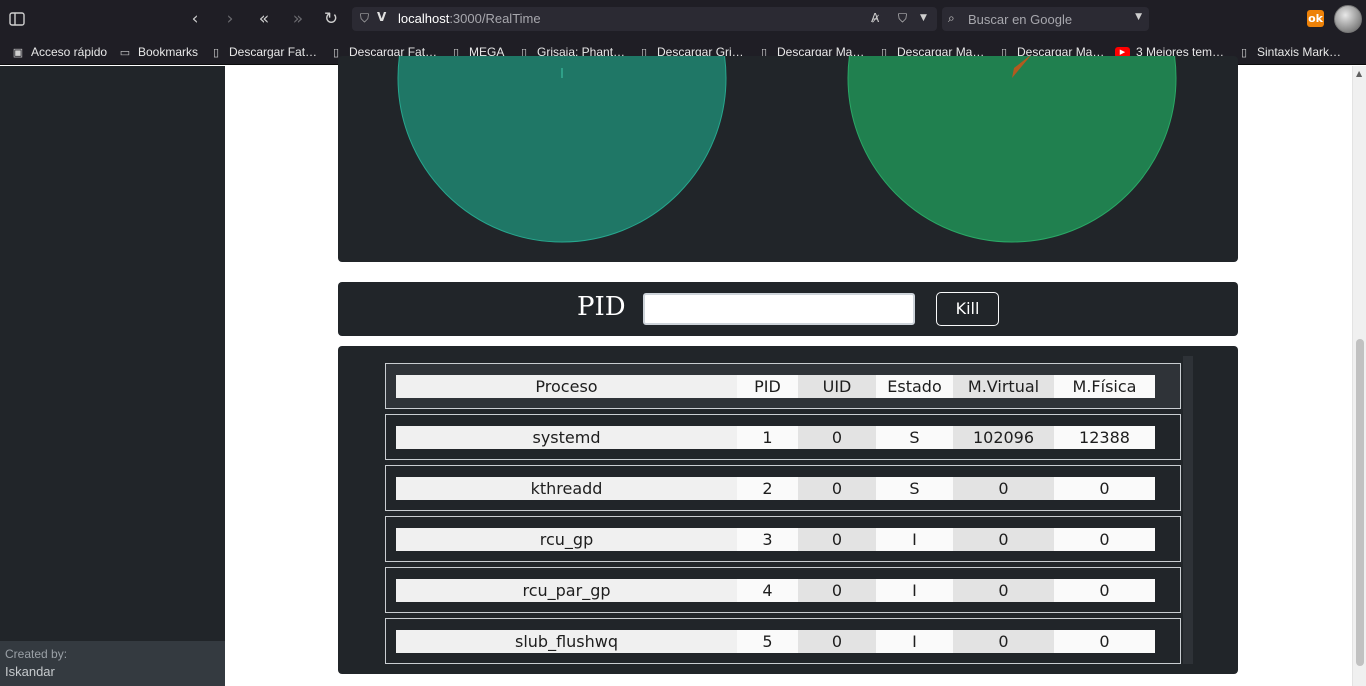  What do you see at coordinates (779, 309) in the screenshot?
I see `pid-input` at bounding box center [779, 309].